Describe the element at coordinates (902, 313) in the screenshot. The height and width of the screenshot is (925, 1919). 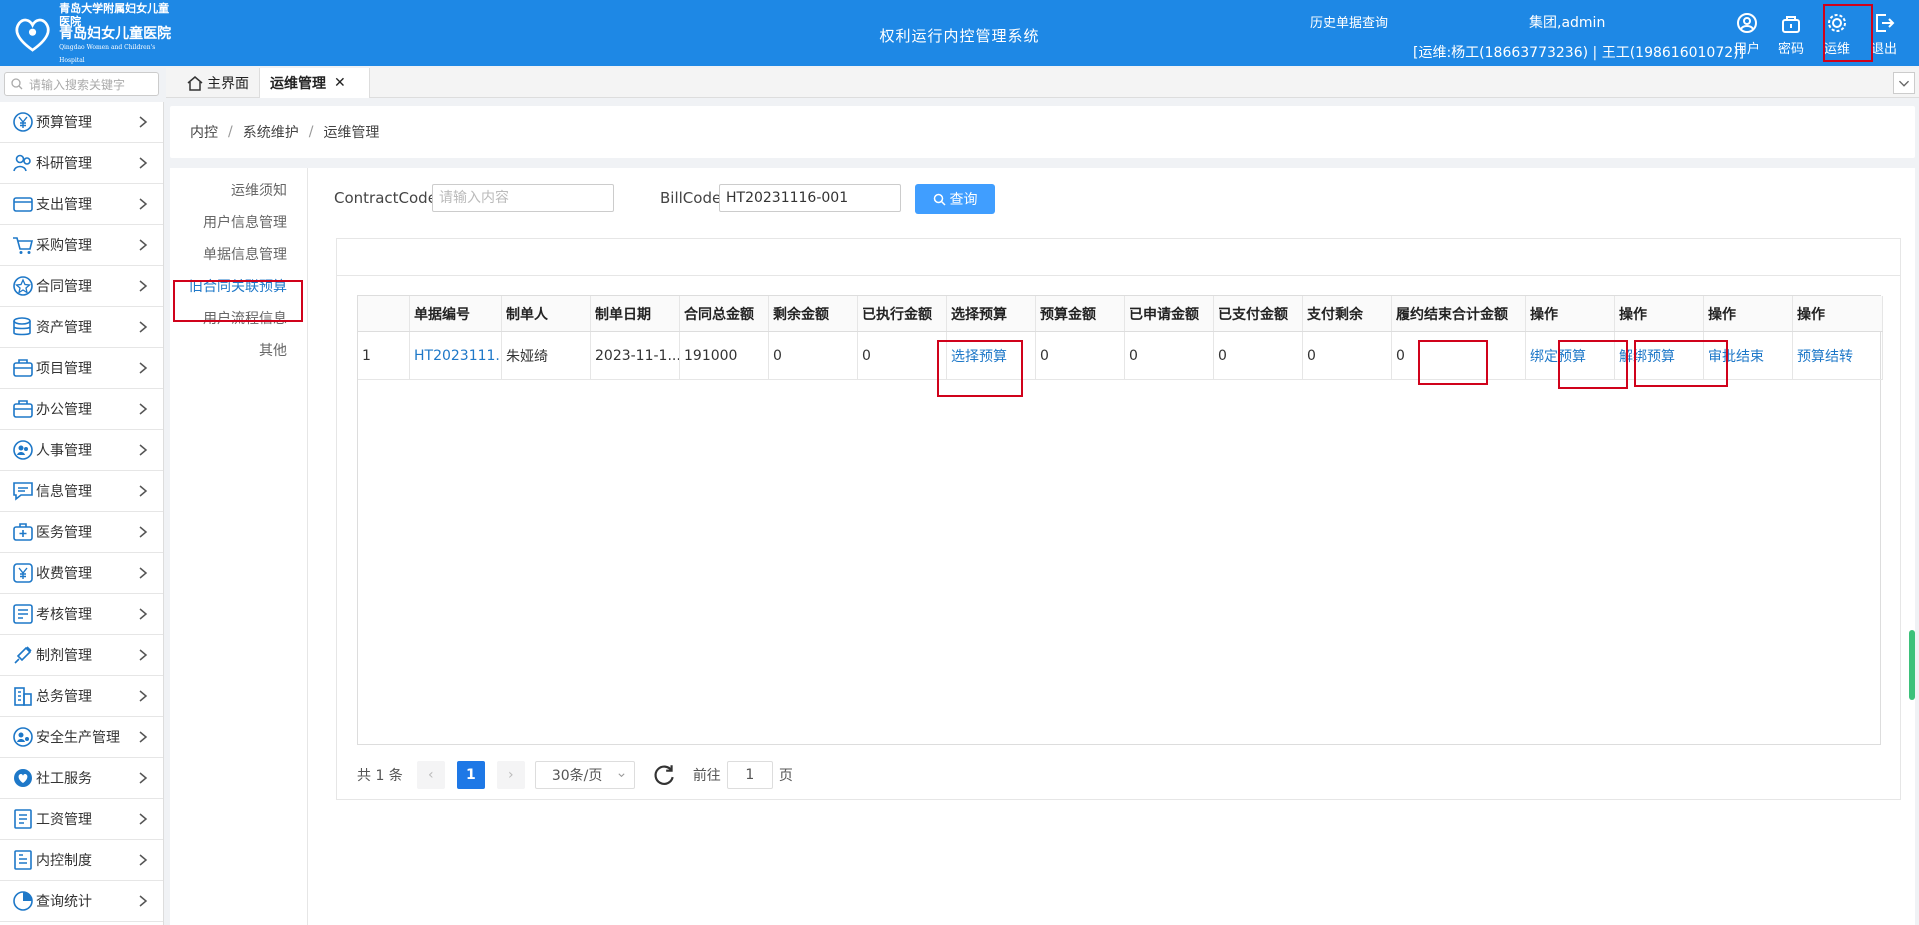
I see `column-header: 已执行金额` at that location.